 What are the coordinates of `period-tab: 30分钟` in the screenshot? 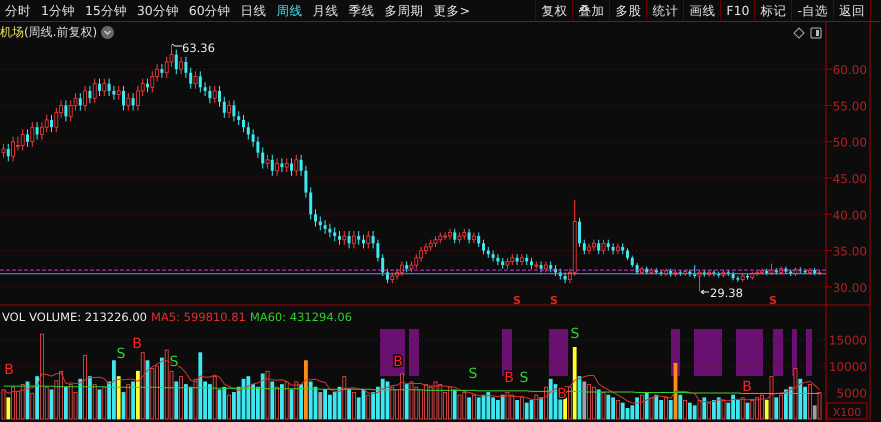 It's located at (158, 10).